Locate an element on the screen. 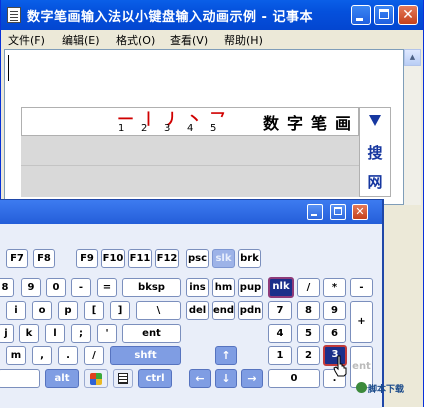 The height and width of the screenshot is (408, 426). key-numpad-0: 0 is located at coordinates (294, 378).